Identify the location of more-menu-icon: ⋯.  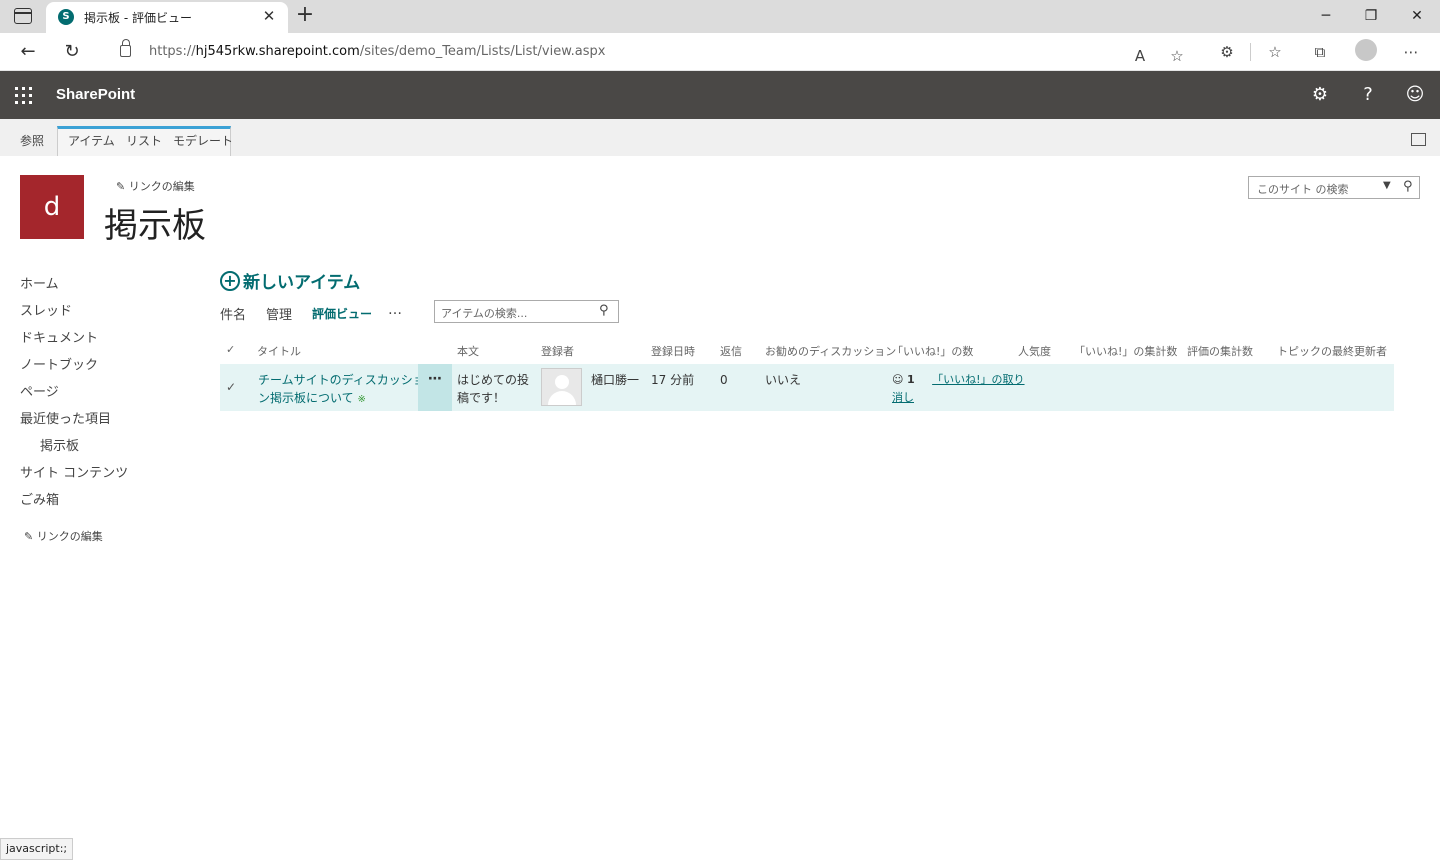
(1411, 52).